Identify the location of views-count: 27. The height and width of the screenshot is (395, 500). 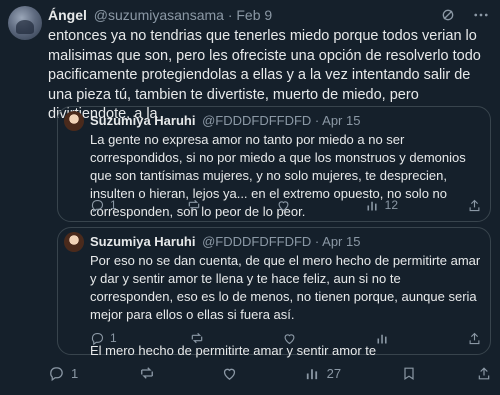
(334, 373).